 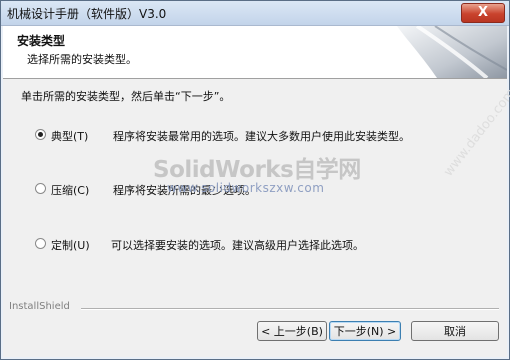 I want to click on title-bar: 机械设计手册（软件版）V3.0 X, so click(x=255, y=13).